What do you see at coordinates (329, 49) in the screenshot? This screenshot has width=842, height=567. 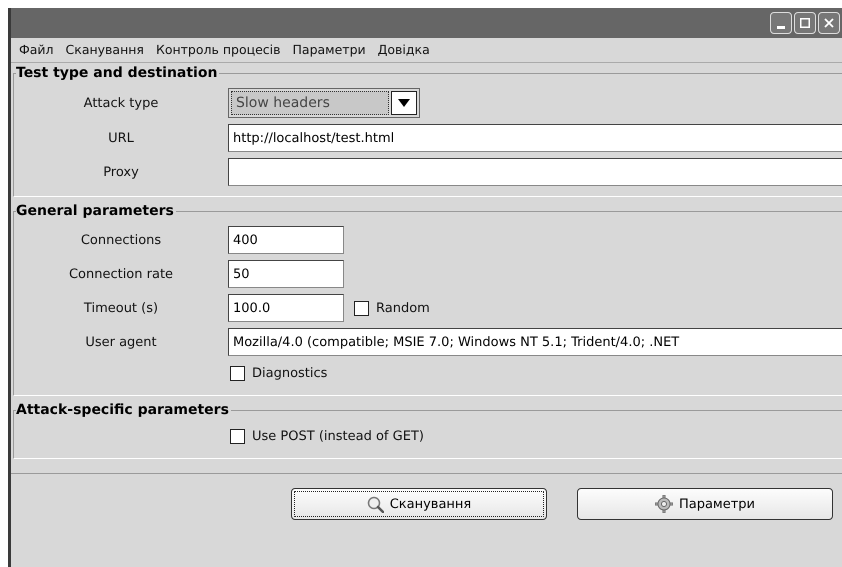 I see `menu-item: Параметри` at bounding box center [329, 49].